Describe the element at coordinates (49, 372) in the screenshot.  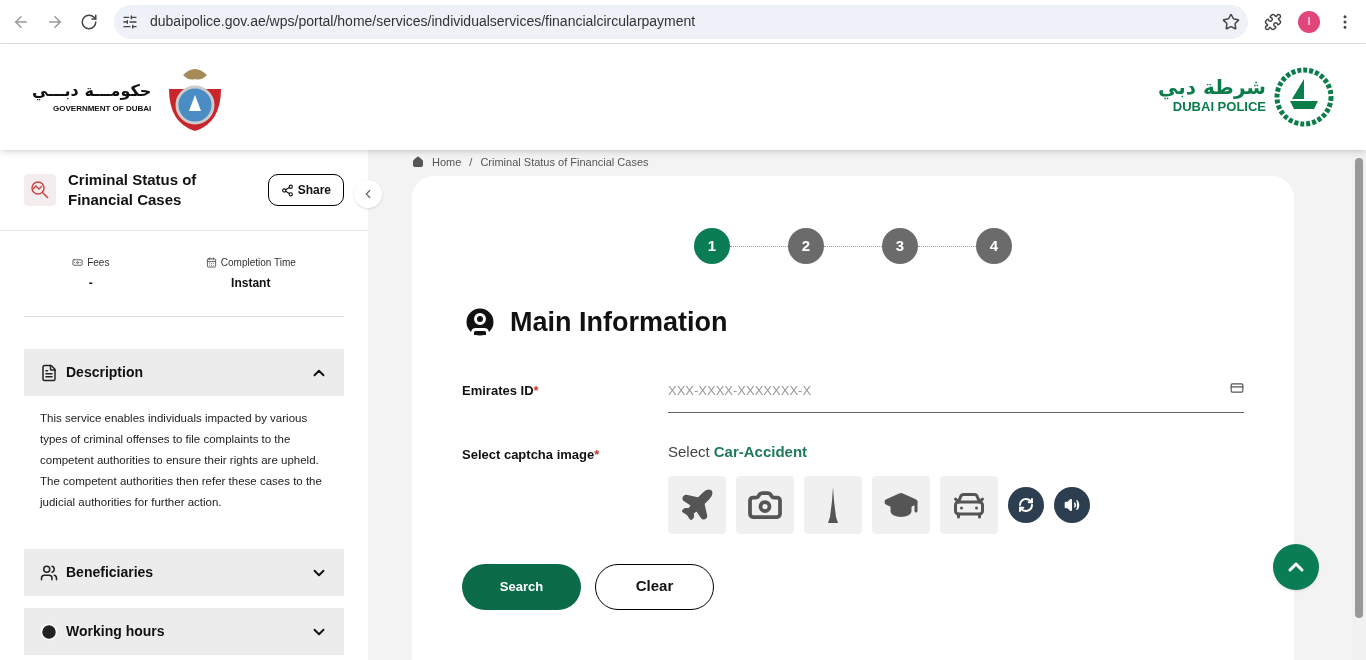
I see `document-icon` at that location.